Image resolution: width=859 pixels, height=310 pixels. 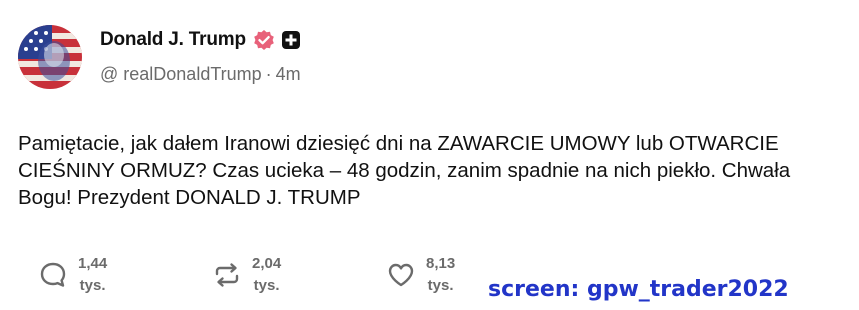 I want to click on author-display-name: Donald J. Trump, so click(x=173, y=40).